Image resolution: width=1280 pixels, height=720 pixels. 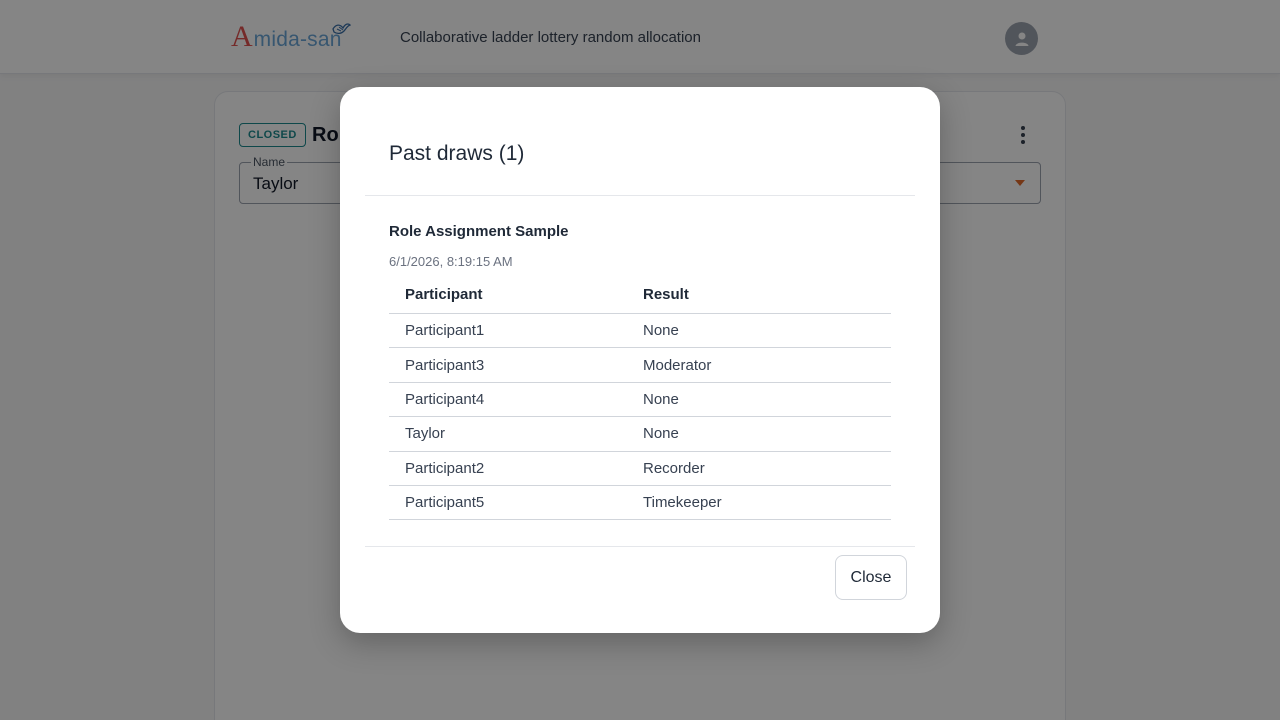 I want to click on table-header: Participant Result, so click(x=640, y=295).